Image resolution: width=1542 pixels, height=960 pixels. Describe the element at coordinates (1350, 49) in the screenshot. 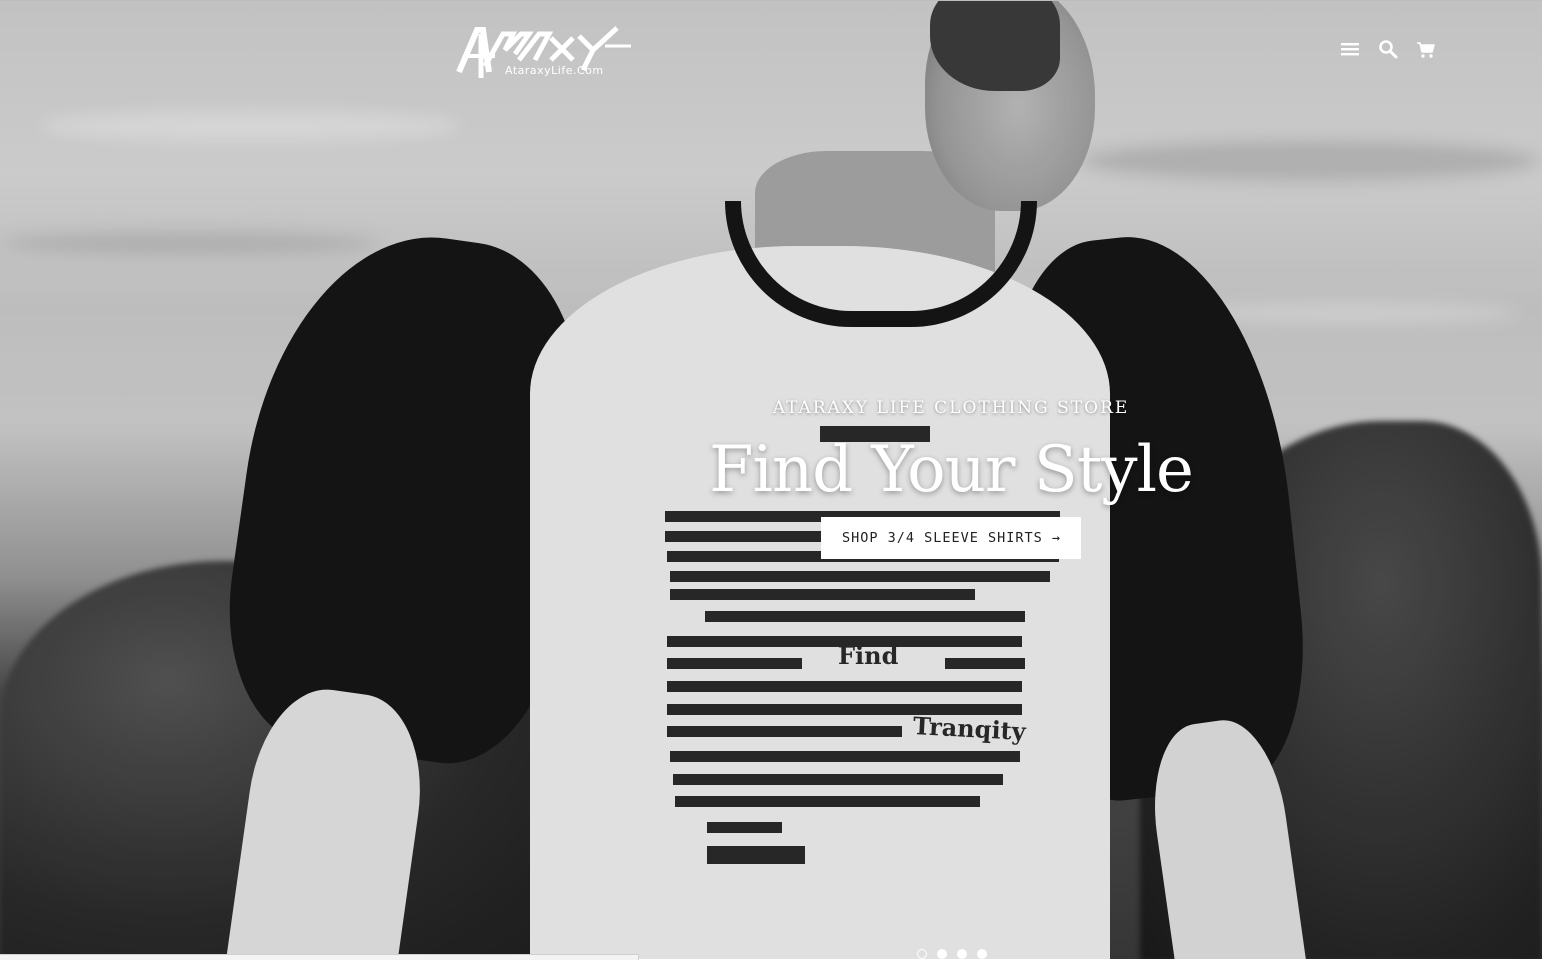

I see `menu-icon` at that location.